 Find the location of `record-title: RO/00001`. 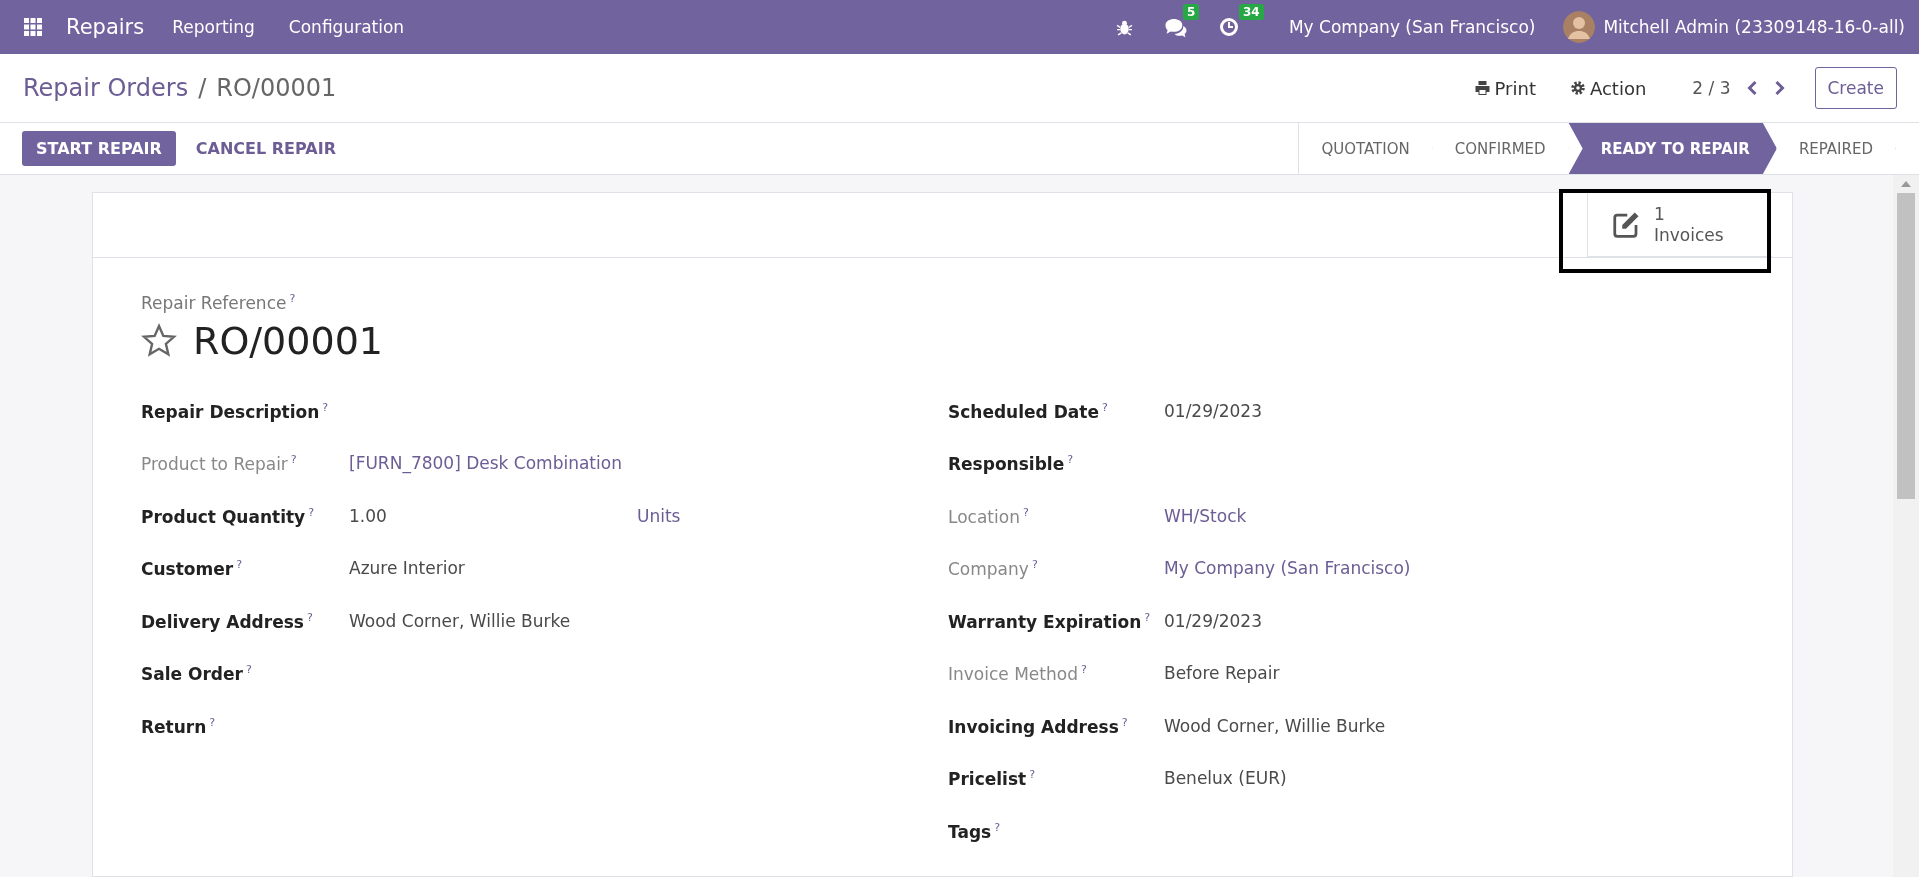

record-title: RO/00001 is located at coordinates (288, 340).